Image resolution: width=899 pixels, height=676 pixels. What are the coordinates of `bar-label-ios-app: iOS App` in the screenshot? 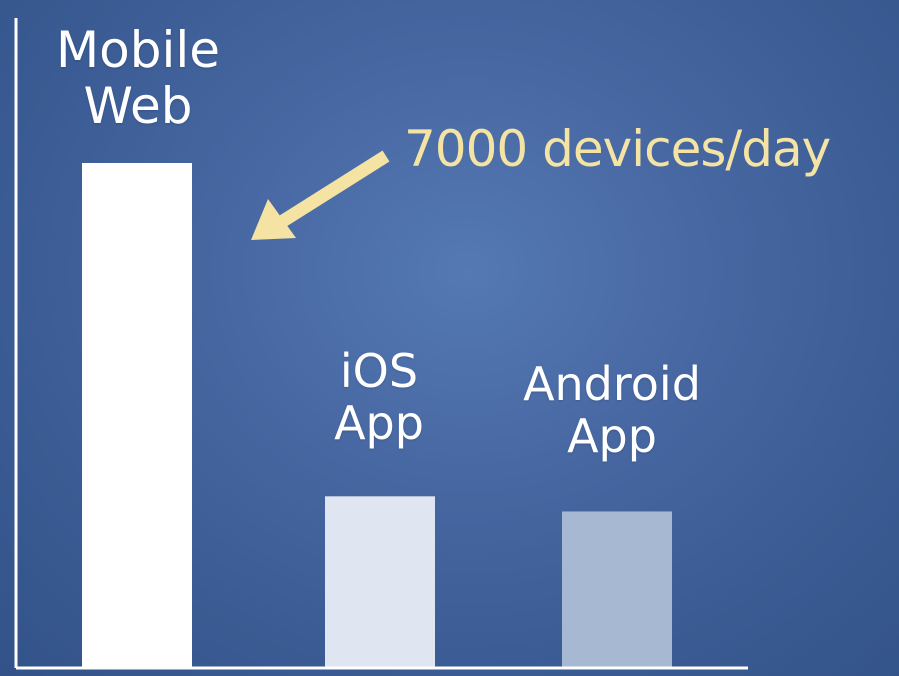 It's located at (379, 397).